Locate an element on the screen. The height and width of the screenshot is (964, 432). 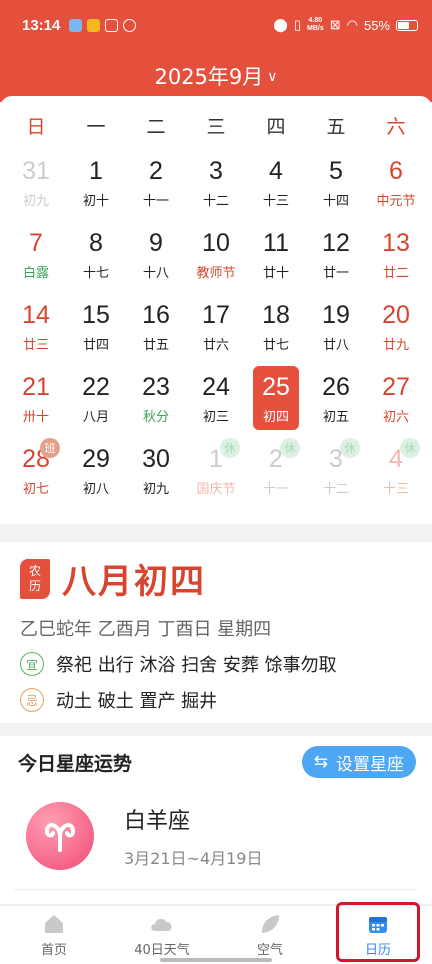
lunar-day: 初八 is located at coordinates (95, 489).